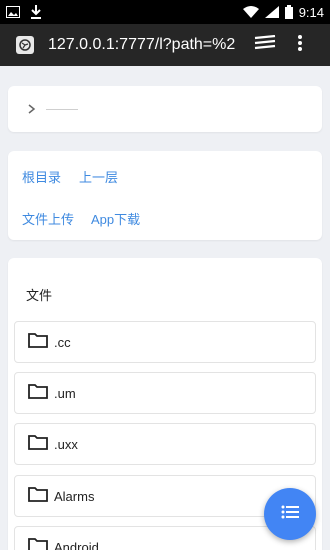 The height and width of the screenshot is (550, 330). I want to click on list-view-fab, so click(290, 514).